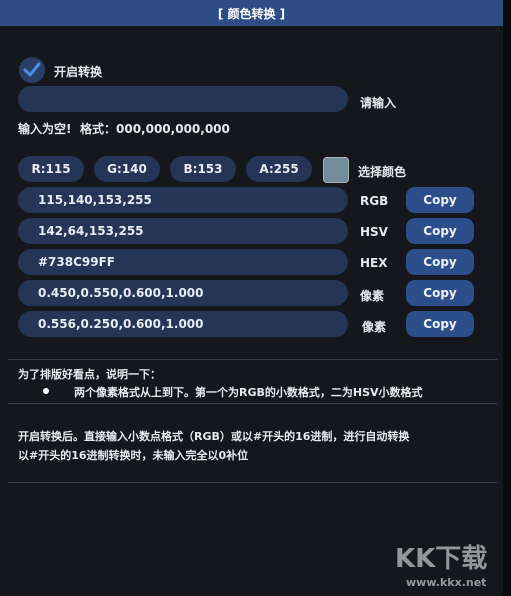 The image size is (511, 596). Describe the element at coordinates (127, 169) in the screenshot. I see `green-chip: G:140` at that location.